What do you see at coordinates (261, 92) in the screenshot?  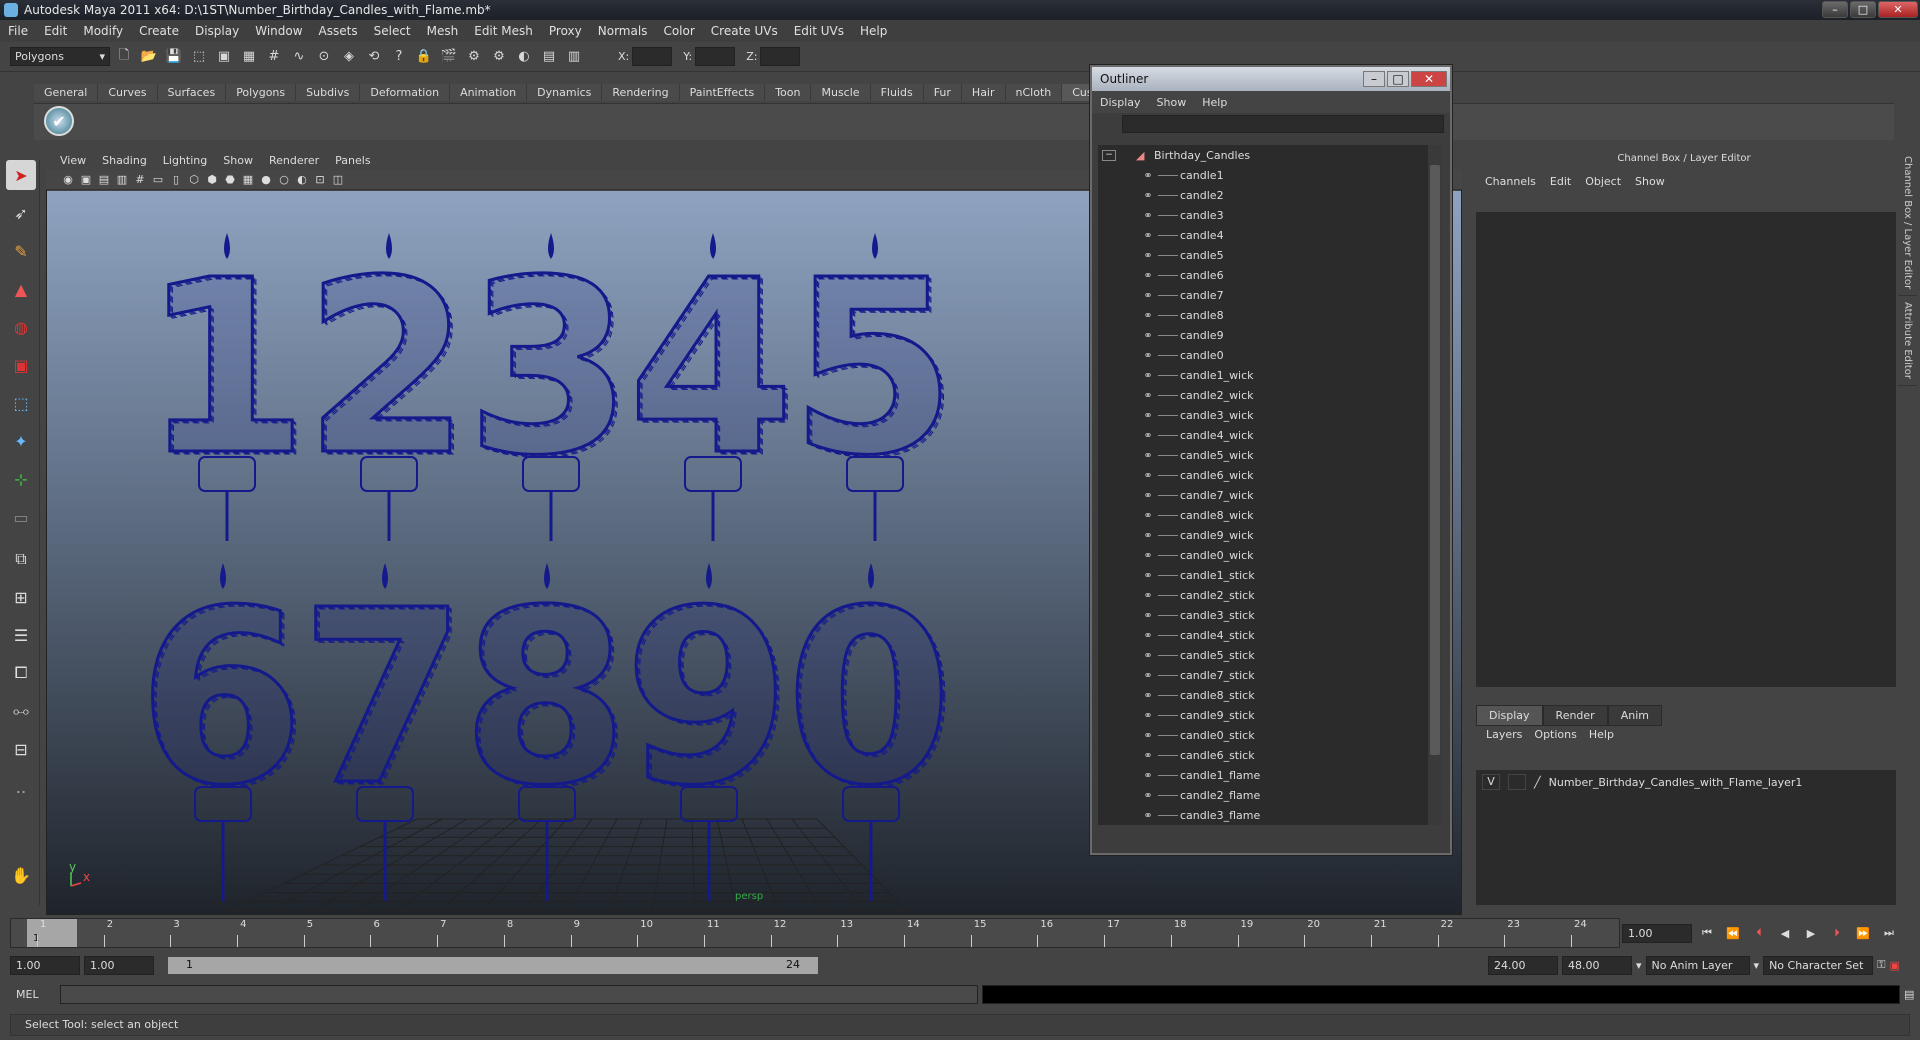 I see `shelf-tab-polygons: Polygons` at bounding box center [261, 92].